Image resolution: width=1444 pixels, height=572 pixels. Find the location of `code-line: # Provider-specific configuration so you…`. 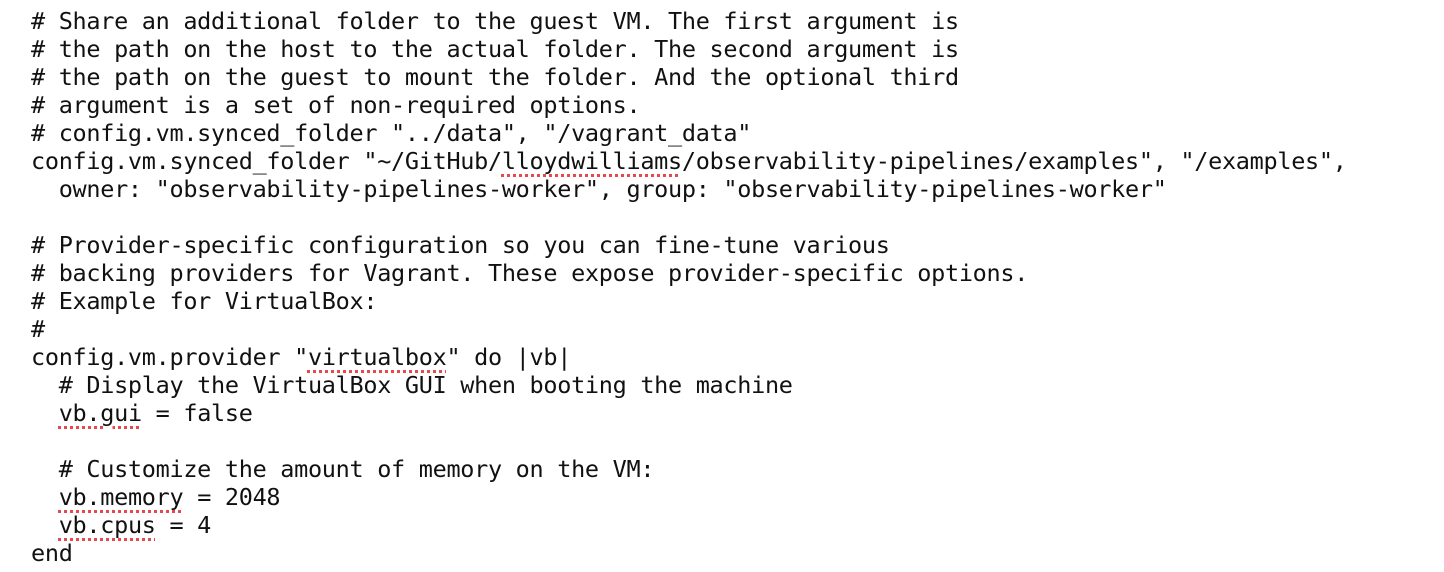

code-line: # Provider-specific configuration so you… is located at coordinates (731, 245).